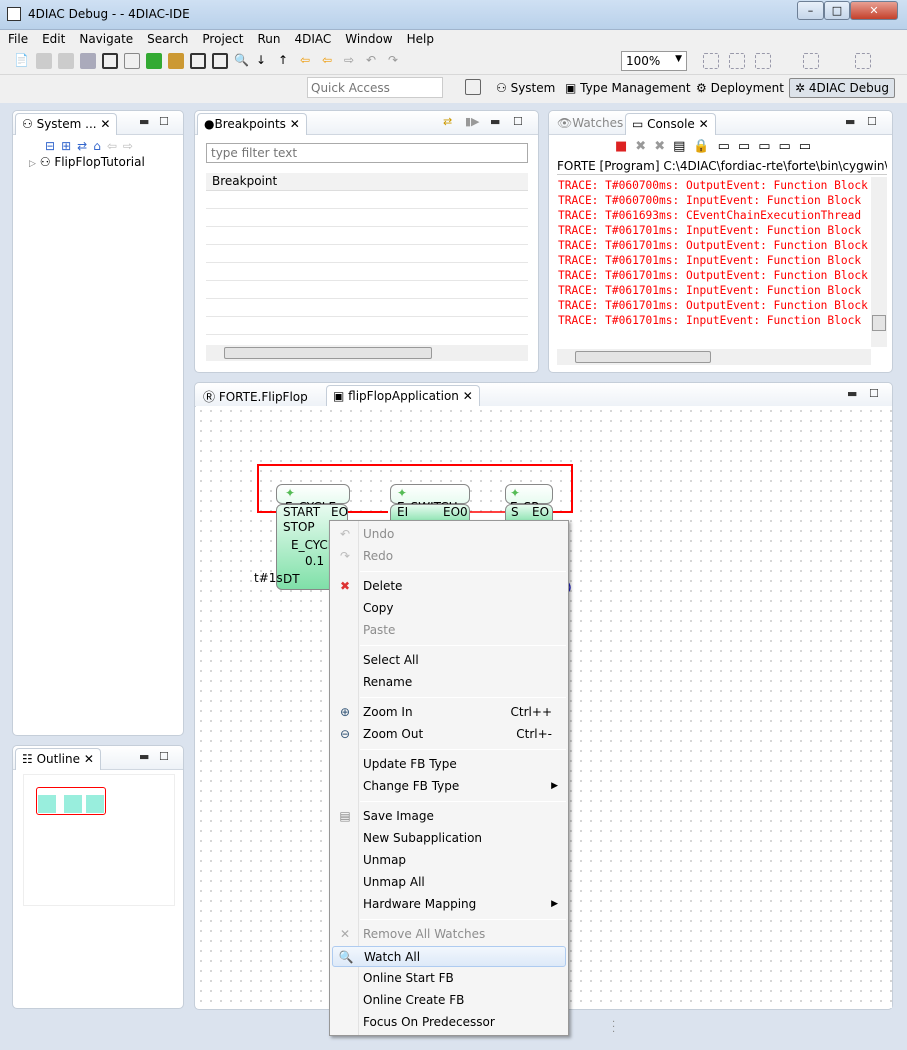  I want to click on delete-icon: ✖, so click(345, 586).